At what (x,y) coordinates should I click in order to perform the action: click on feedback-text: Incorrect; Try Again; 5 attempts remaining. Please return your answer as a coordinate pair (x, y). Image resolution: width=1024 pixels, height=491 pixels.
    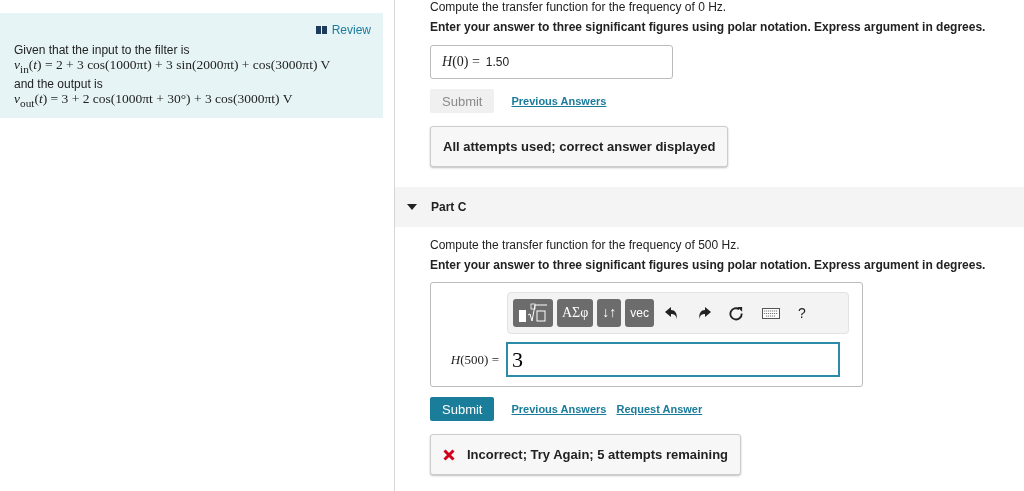
    Looking at the image, I should click on (598, 454).